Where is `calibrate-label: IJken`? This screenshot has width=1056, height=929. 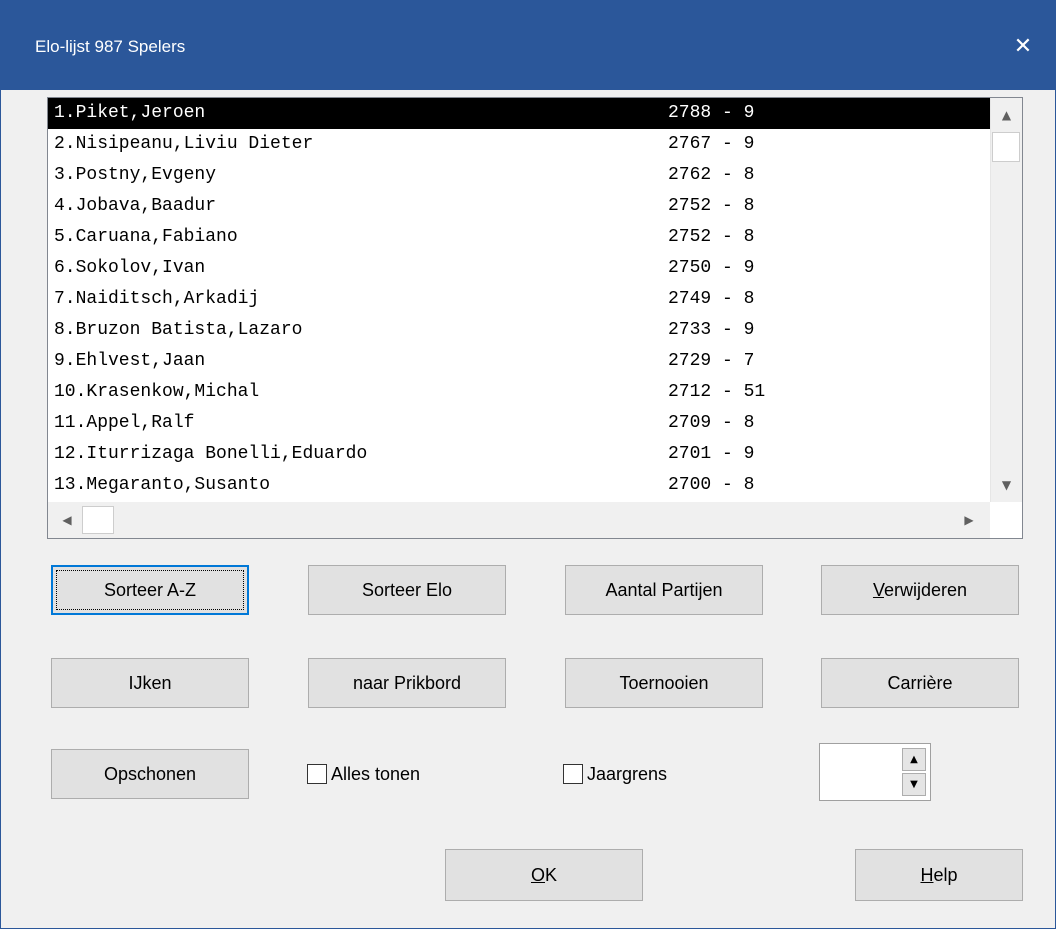
calibrate-label: IJken is located at coordinates (150, 682).